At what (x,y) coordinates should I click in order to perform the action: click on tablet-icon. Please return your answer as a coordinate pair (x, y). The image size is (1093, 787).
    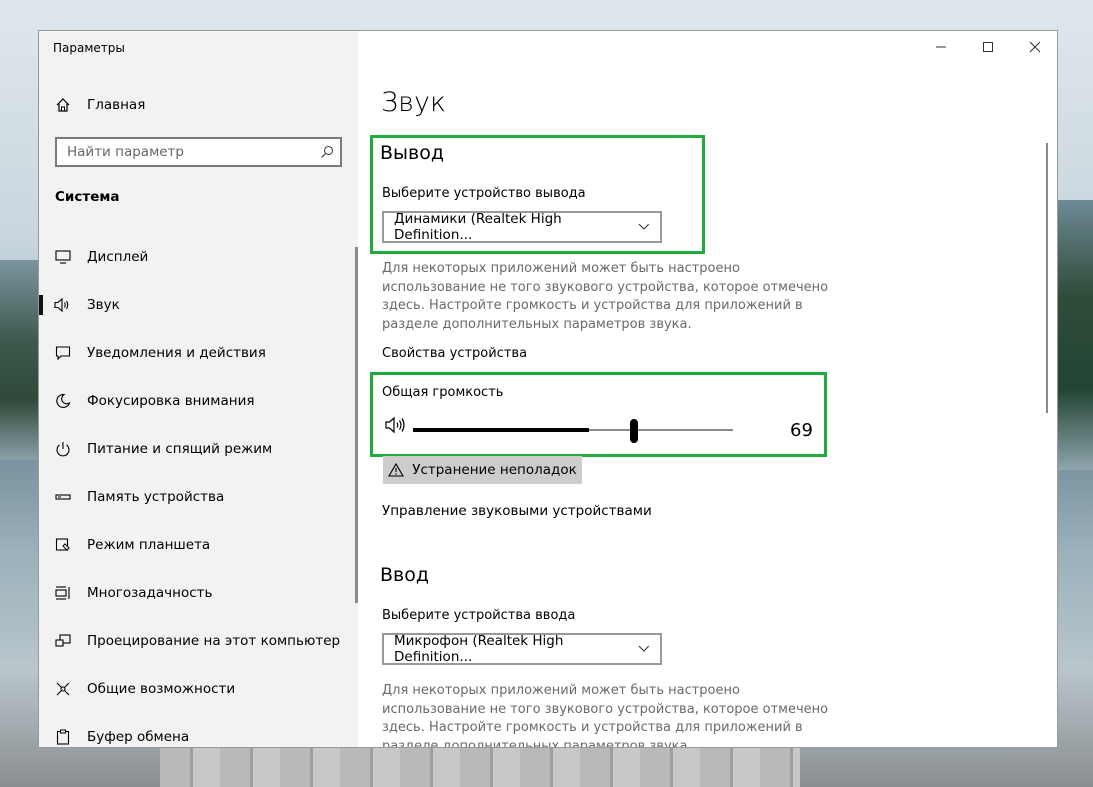
    Looking at the image, I should click on (63, 545).